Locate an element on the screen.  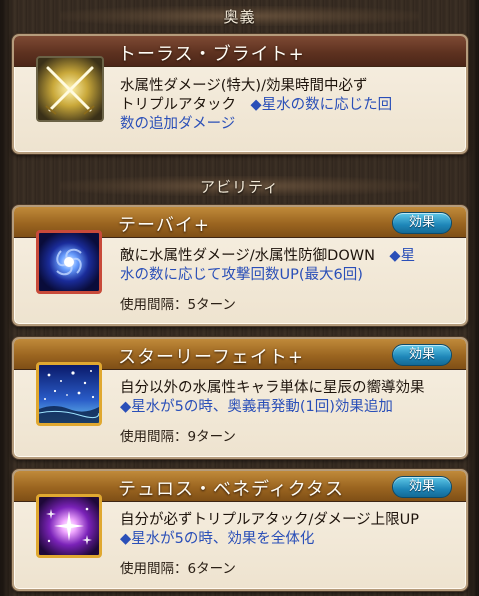
desc-line: 敵に水属性ダメージ/水属性防御DOWN ◆星 is located at coordinates (287, 256).